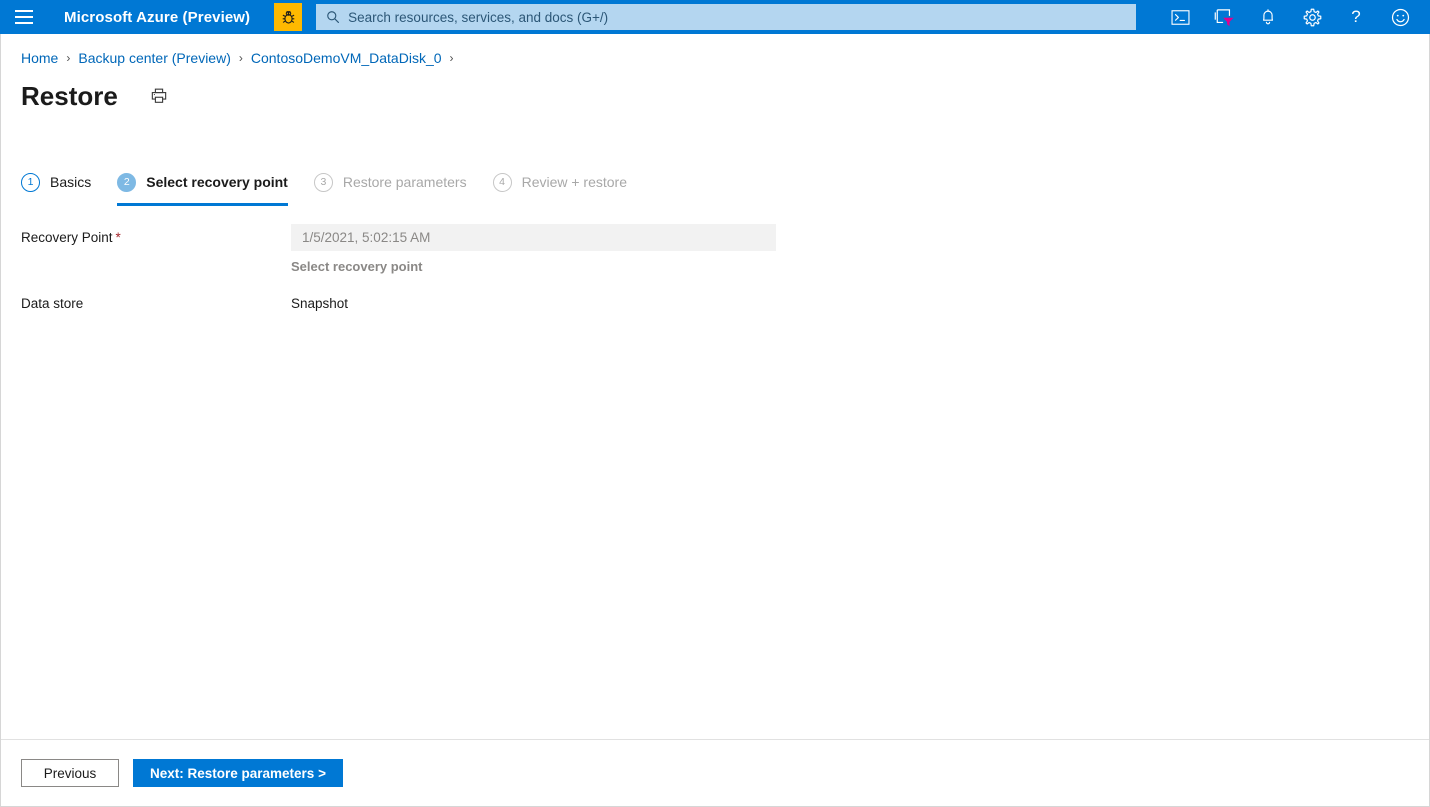 The width and height of the screenshot is (1430, 807). What do you see at coordinates (715, 772) in the screenshot?
I see `wizard-footer: Previous Next: Restore parameters >` at bounding box center [715, 772].